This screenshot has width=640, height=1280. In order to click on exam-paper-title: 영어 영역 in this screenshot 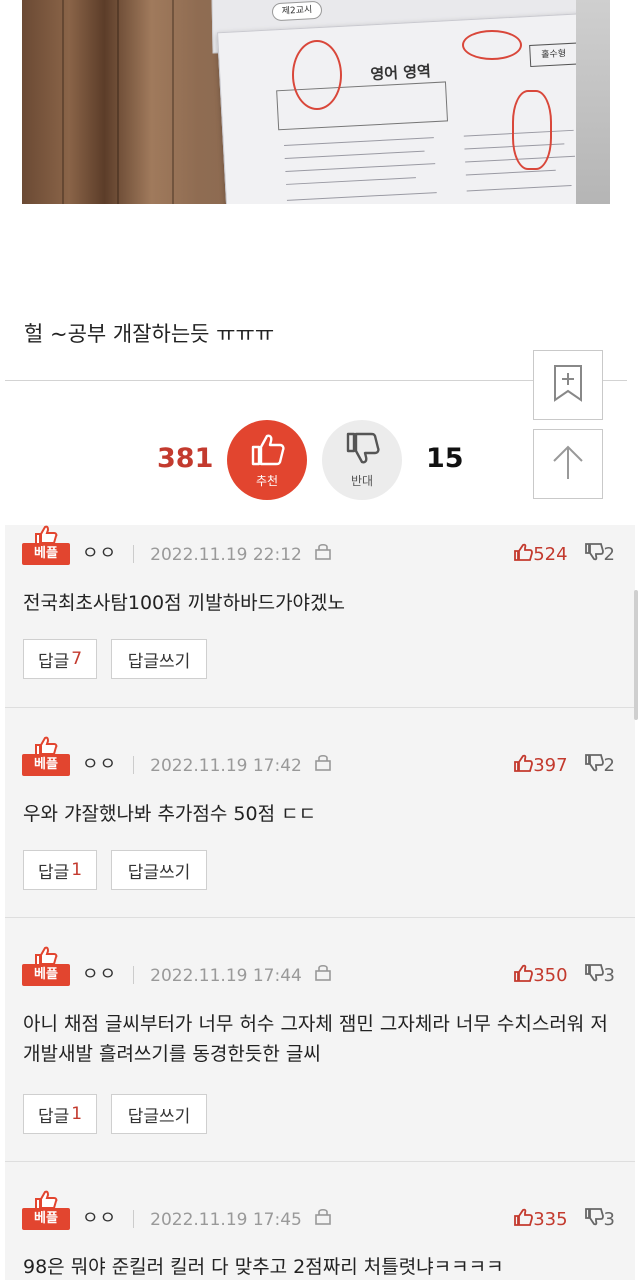, I will do `click(400, 73)`.